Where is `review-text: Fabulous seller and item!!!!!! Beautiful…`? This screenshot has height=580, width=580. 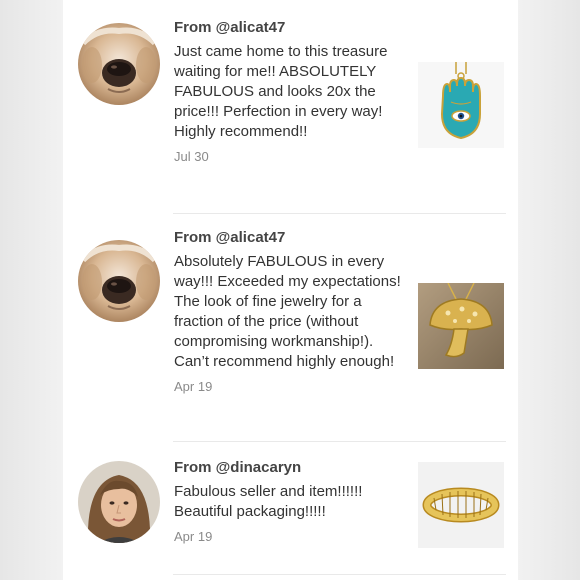 review-text: Fabulous seller and item!!!!!! Beautiful… is located at coordinates (268, 501).